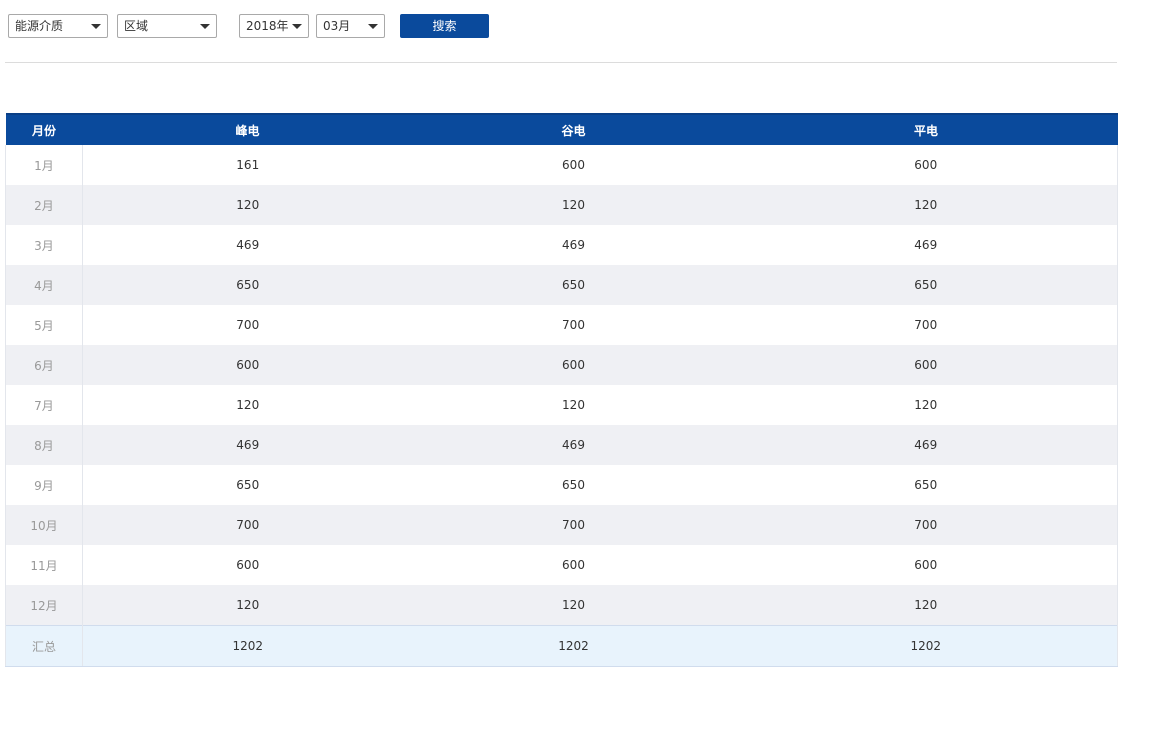  Describe the element at coordinates (44, 245) in the screenshot. I see `month-cell: 3月` at that location.